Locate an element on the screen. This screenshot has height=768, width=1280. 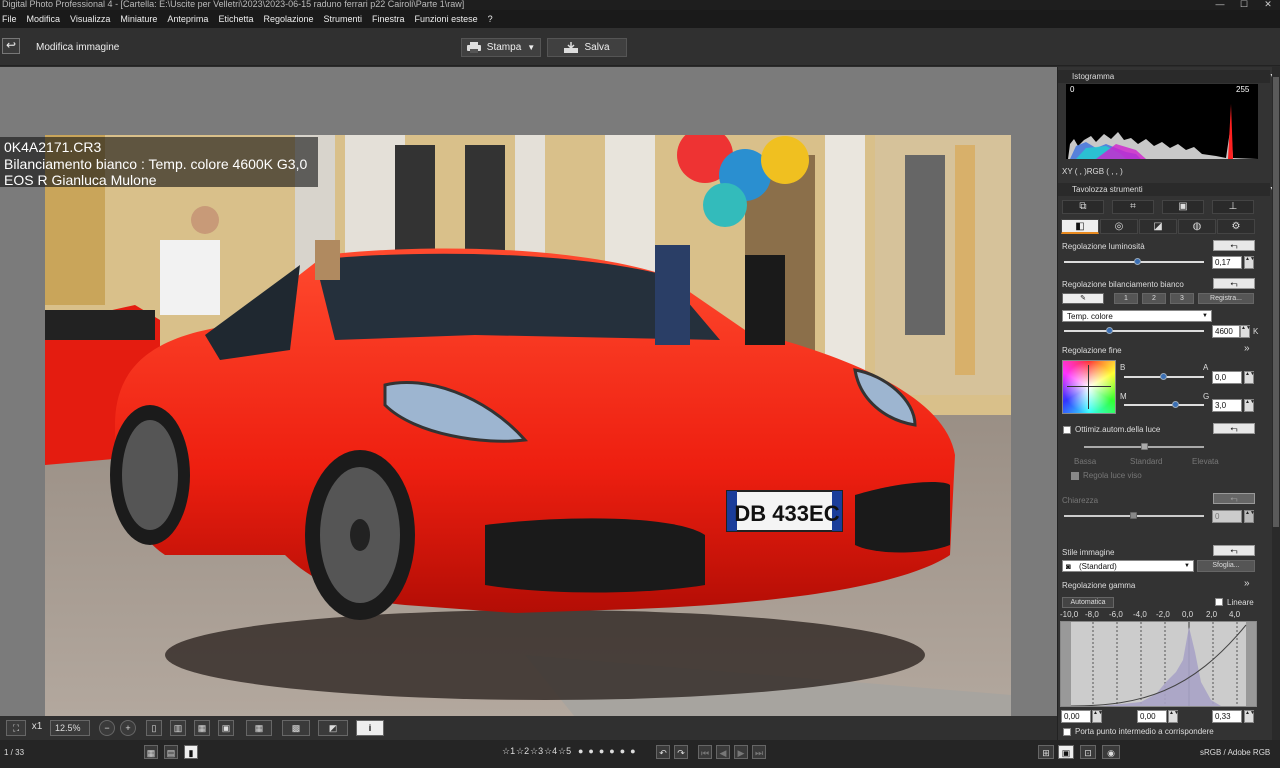
tool-dust-icon: ▣ is located at coordinates (1183, 207).